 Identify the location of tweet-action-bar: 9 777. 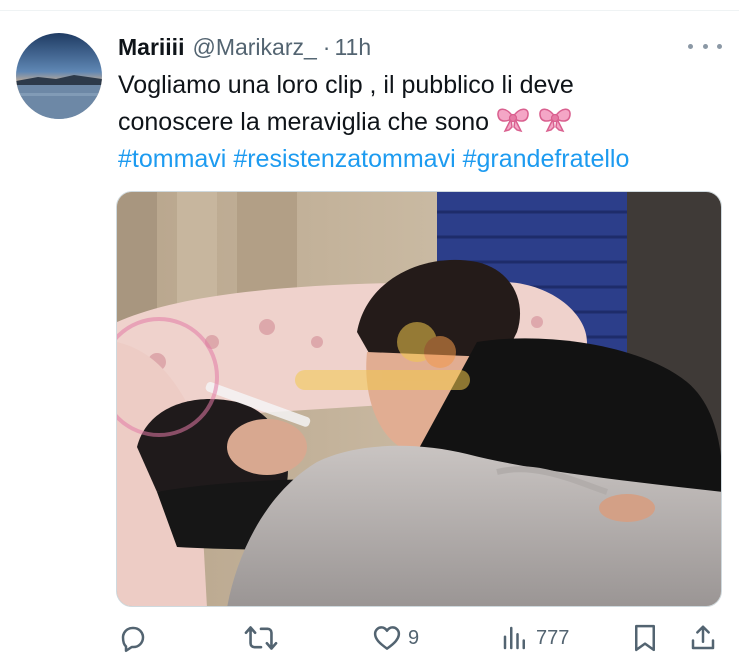
(369, 638).